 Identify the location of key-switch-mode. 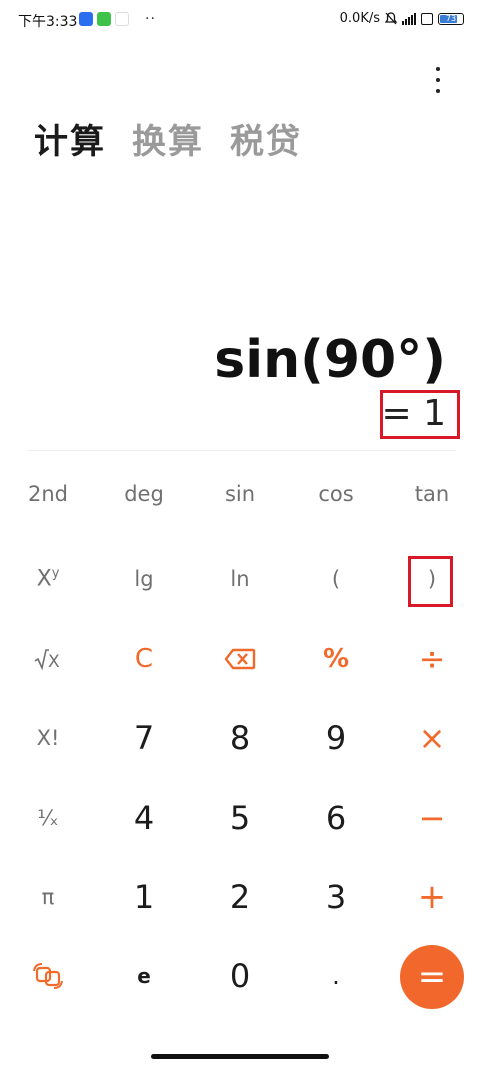
(48, 976).